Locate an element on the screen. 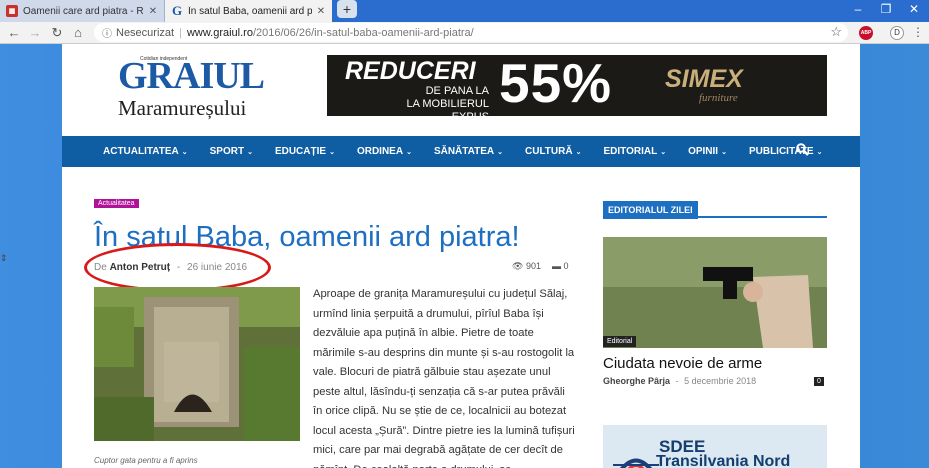 This screenshot has height=468, width=929. category-badge: Actualitatea is located at coordinates (116, 203).